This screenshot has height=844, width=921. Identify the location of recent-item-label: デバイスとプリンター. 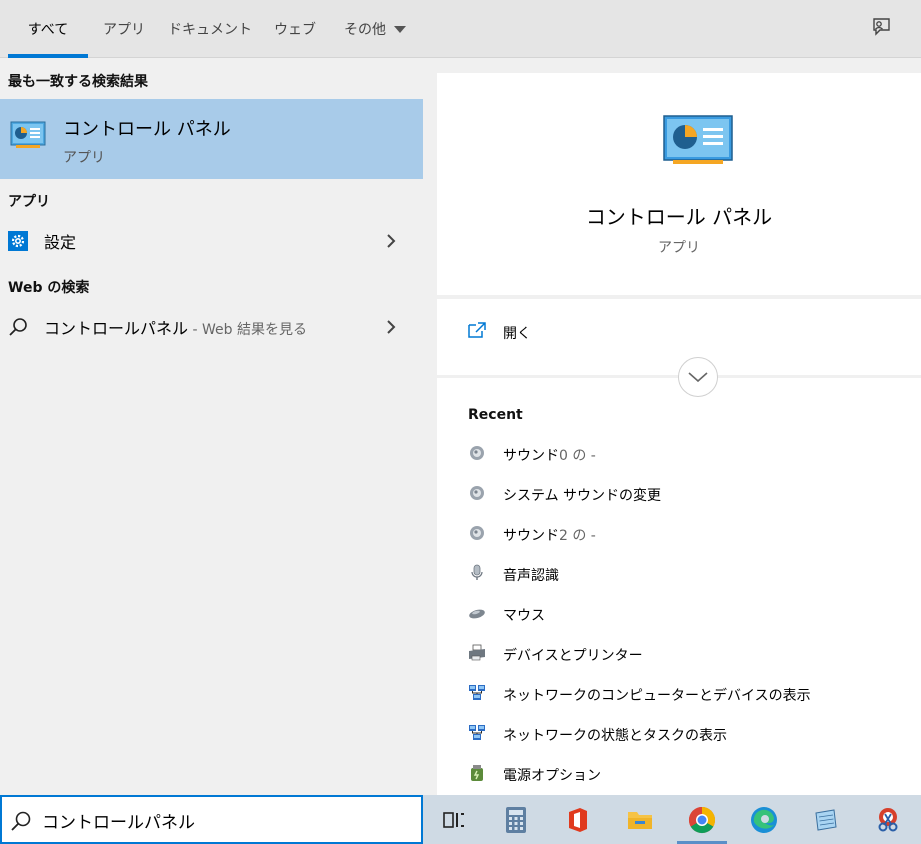
(573, 655).